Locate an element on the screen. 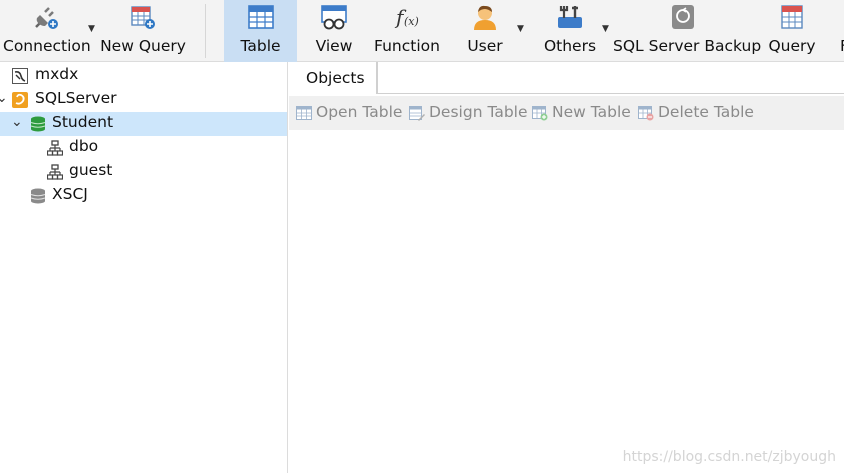  watermark: https://blog.csdn.net/zjbyough is located at coordinates (729, 457).